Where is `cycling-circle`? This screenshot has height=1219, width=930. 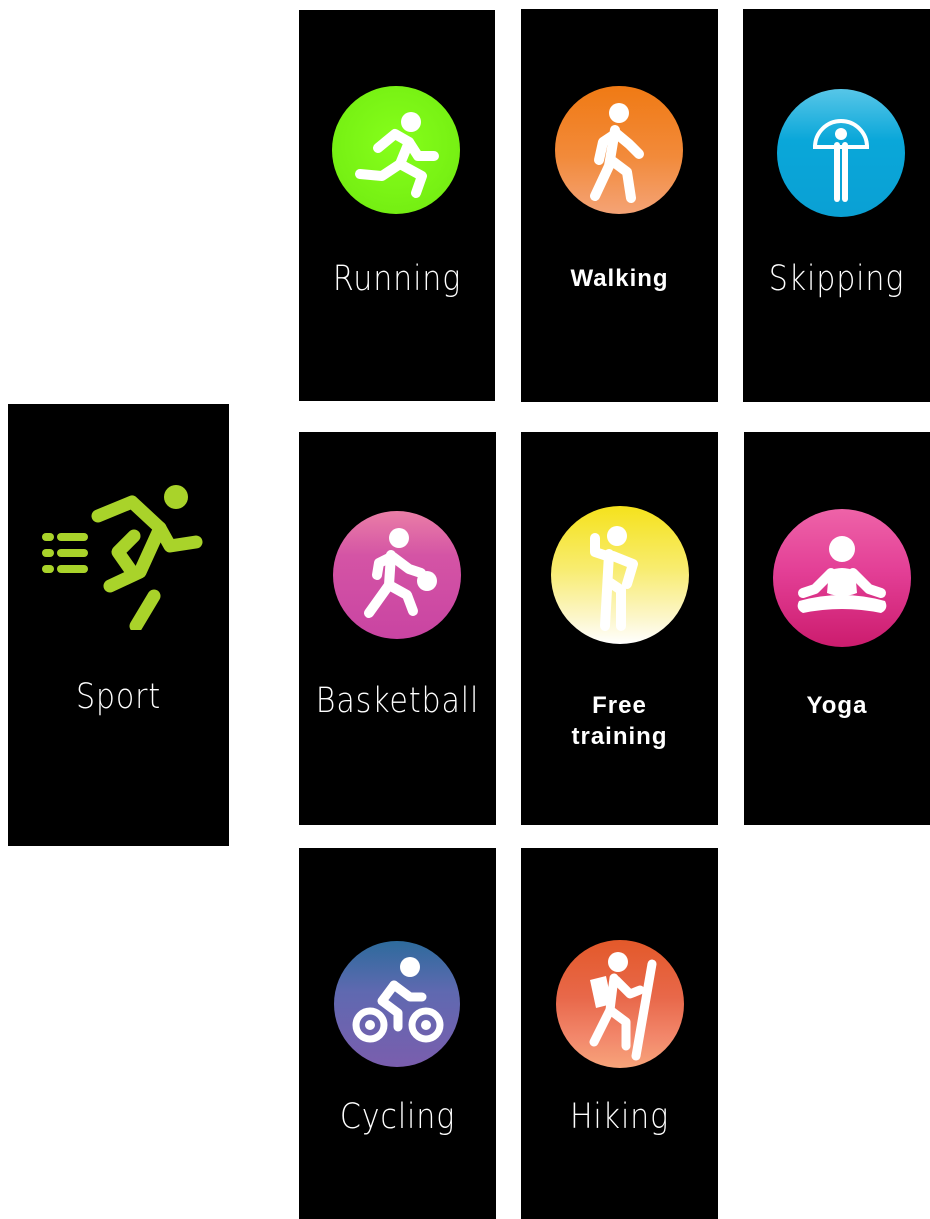
cycling-circle is located at coordinates (397, 1004).